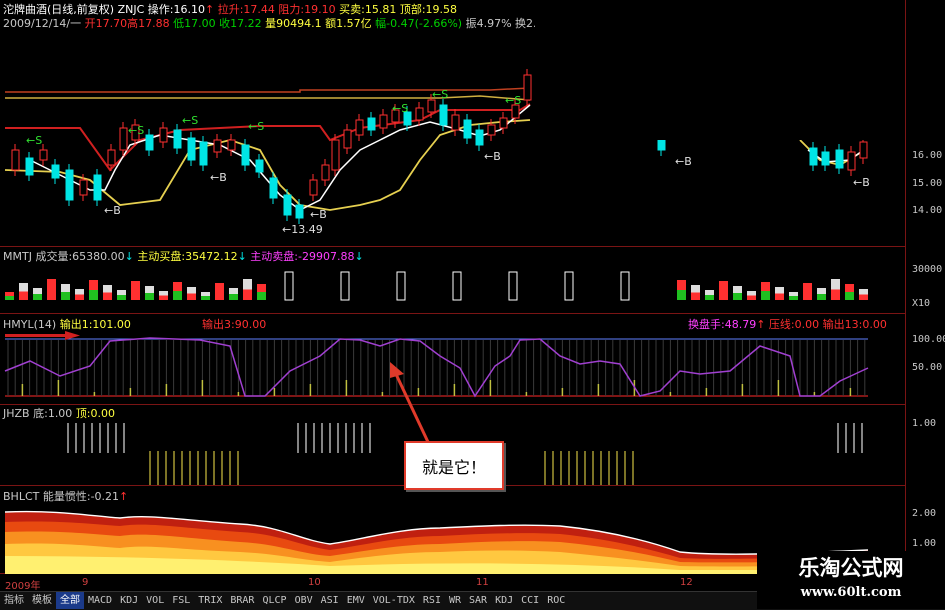 The height and width of the screenshot is (610, 945). What do you see at coordinates (14, 600) in the screenshot?
I see `indicator-tab-指标: 指标` at bounding box center [14, 600].